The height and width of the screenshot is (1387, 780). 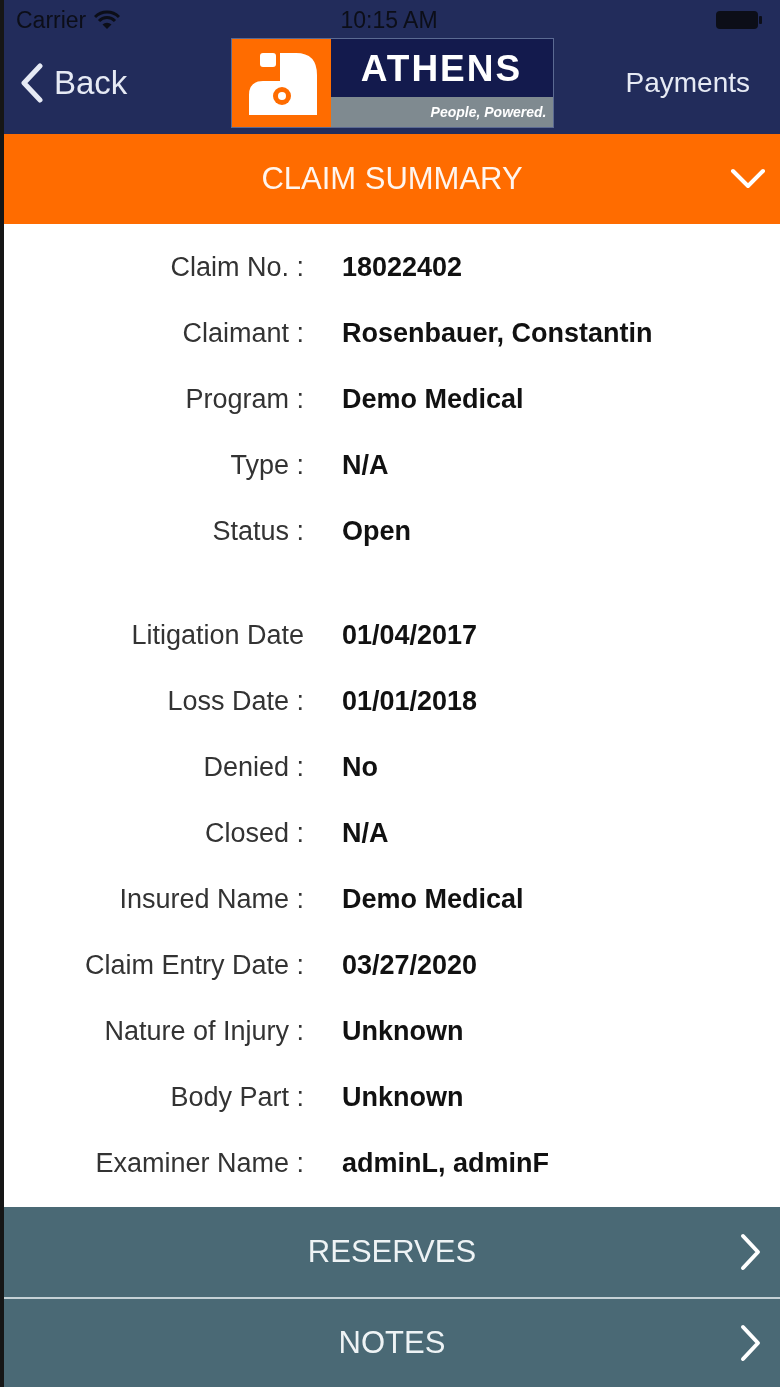 What do you see at coordinates (217, 635) in the screenshot?
I see `field-label: Litigation Date` at bounding box center [217, 635].